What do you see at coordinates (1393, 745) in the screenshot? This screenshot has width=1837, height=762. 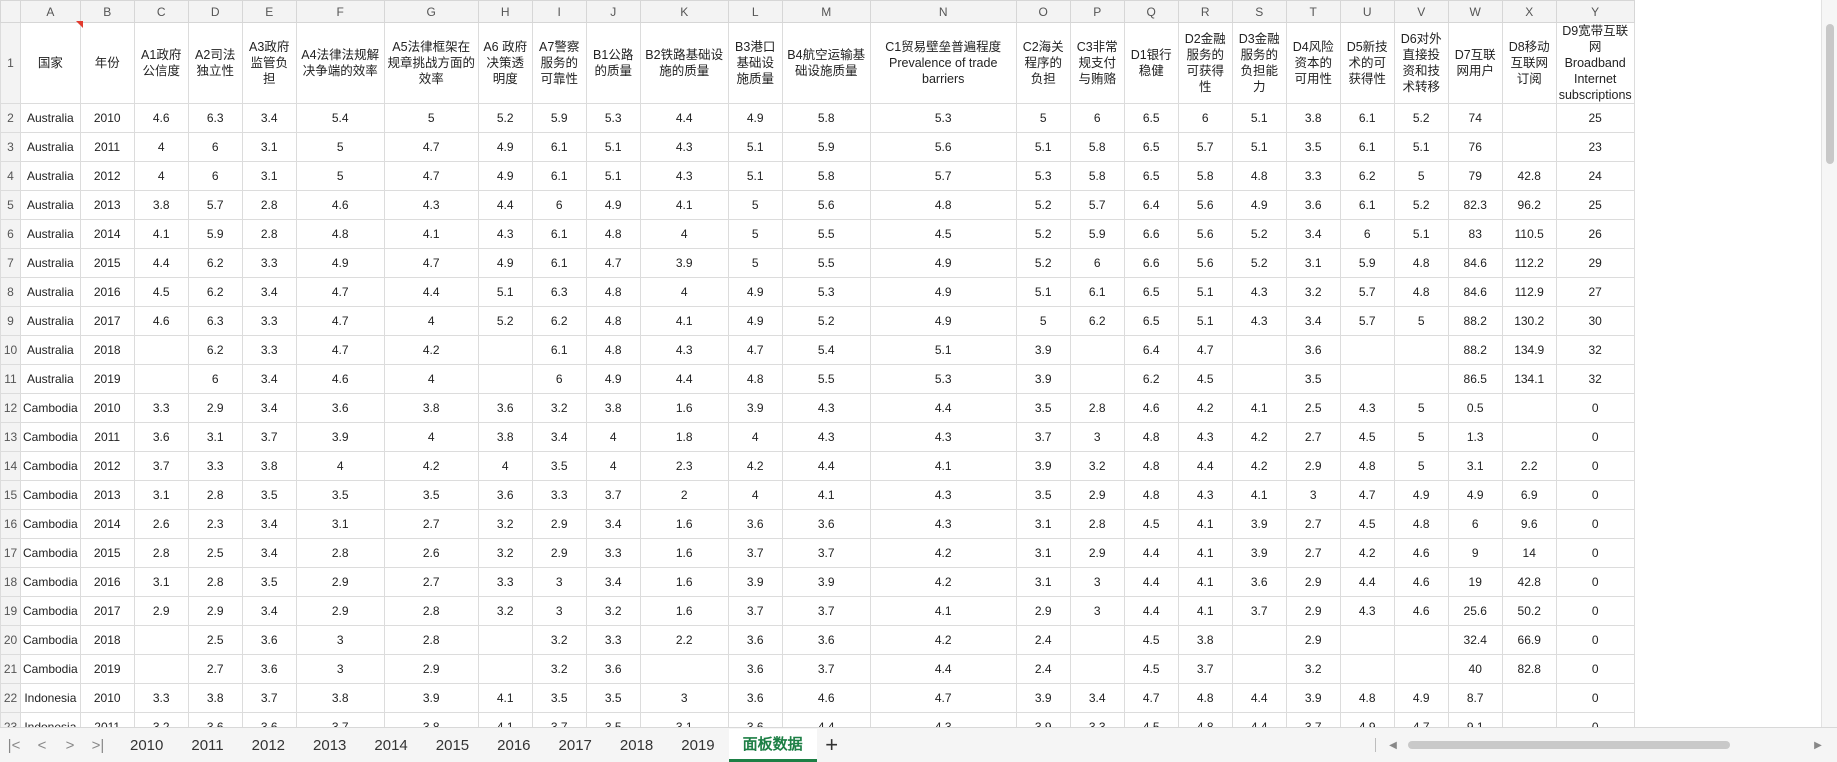 I see `scroll-left-icon: ◀` at bounding box center [1393, 745].